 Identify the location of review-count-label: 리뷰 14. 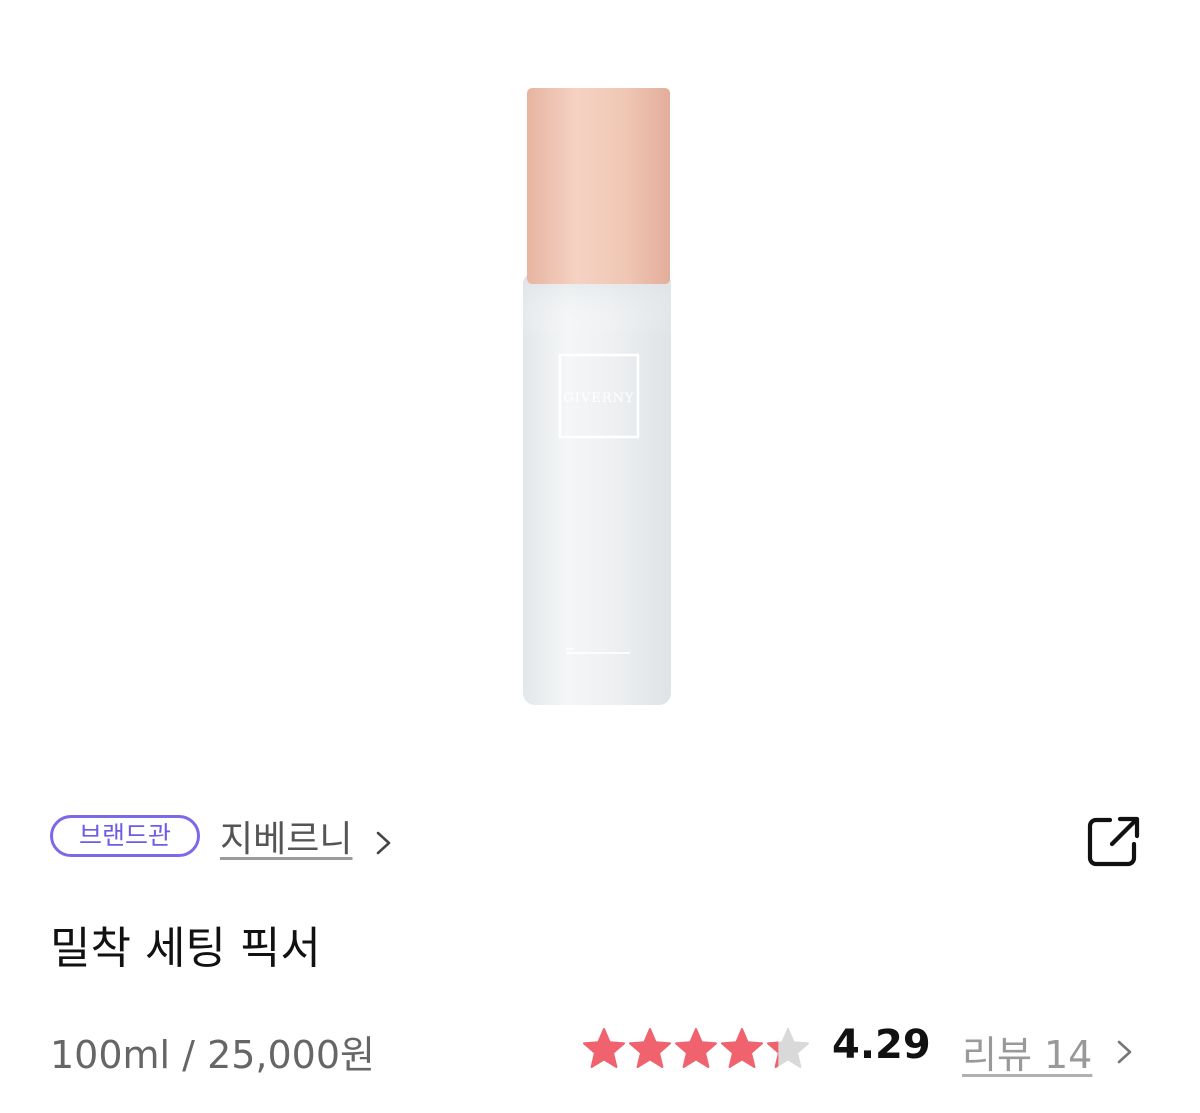
(1027, 1055).